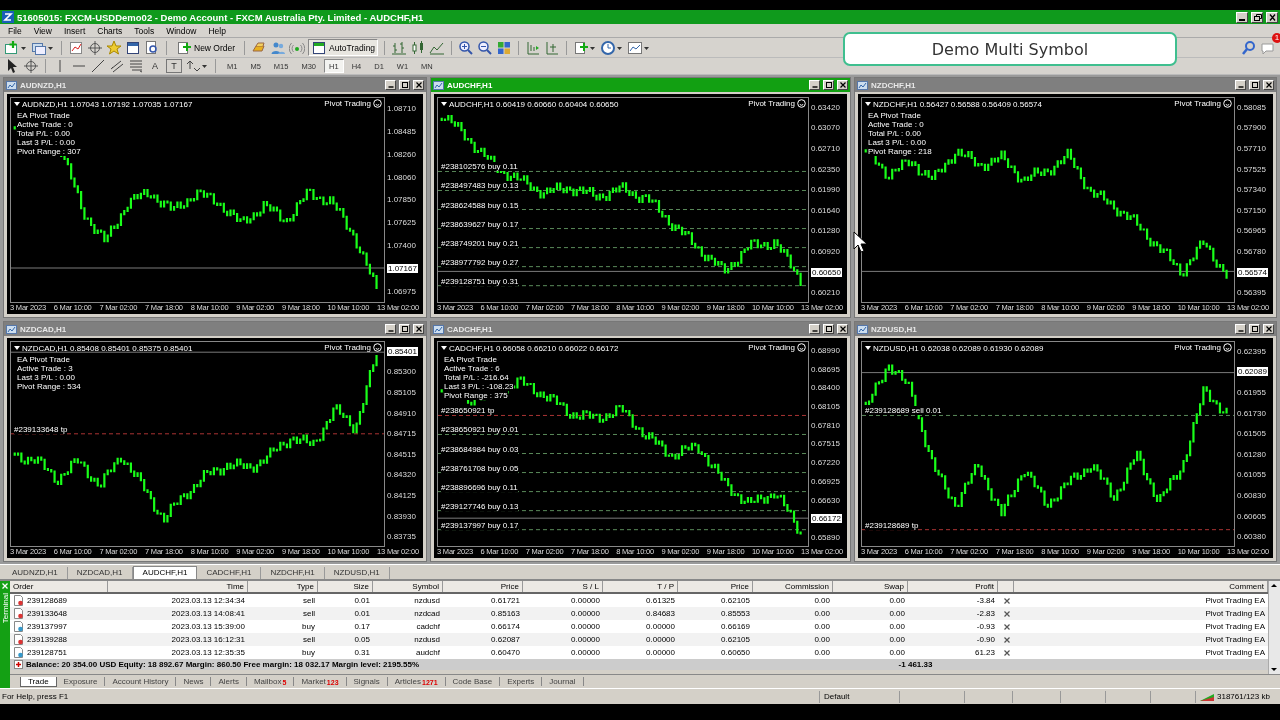 The height and width of the screenshot is (720, 1280). Describe the element at coordinates (59, 586) in the screenshot. I see `column-header: Order` at that location.